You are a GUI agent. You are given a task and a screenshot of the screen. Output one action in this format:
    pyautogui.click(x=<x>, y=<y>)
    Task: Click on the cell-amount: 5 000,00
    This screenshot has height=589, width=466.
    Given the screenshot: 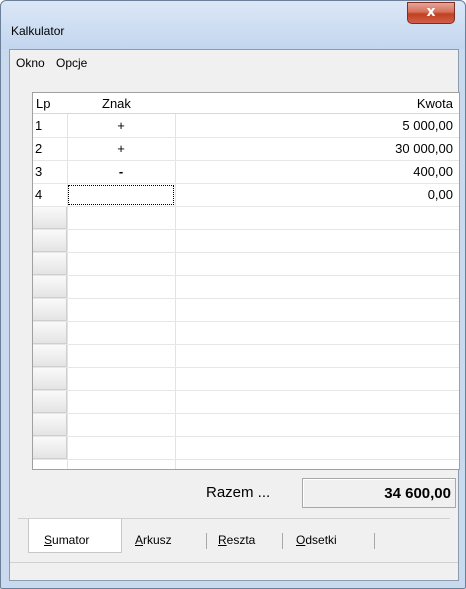 What is the action you would take?
    pyautogui.click(x=427, y=125)
    